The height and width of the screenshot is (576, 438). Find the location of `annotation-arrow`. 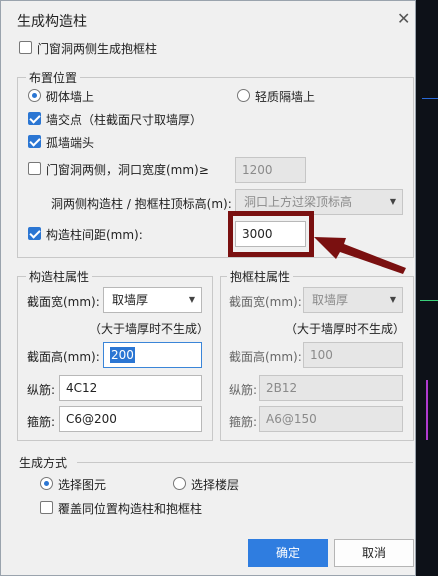

annotation-arrow is located at coordinates (360, 255).